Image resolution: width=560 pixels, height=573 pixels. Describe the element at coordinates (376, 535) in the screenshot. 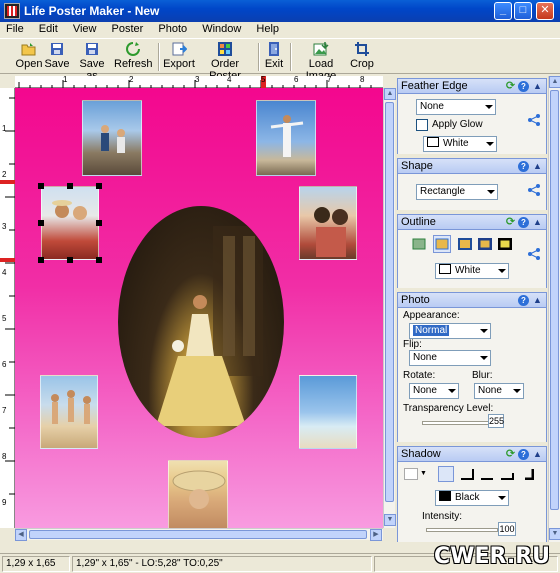

I see `scroll-right-arrow: ▶` at that location.